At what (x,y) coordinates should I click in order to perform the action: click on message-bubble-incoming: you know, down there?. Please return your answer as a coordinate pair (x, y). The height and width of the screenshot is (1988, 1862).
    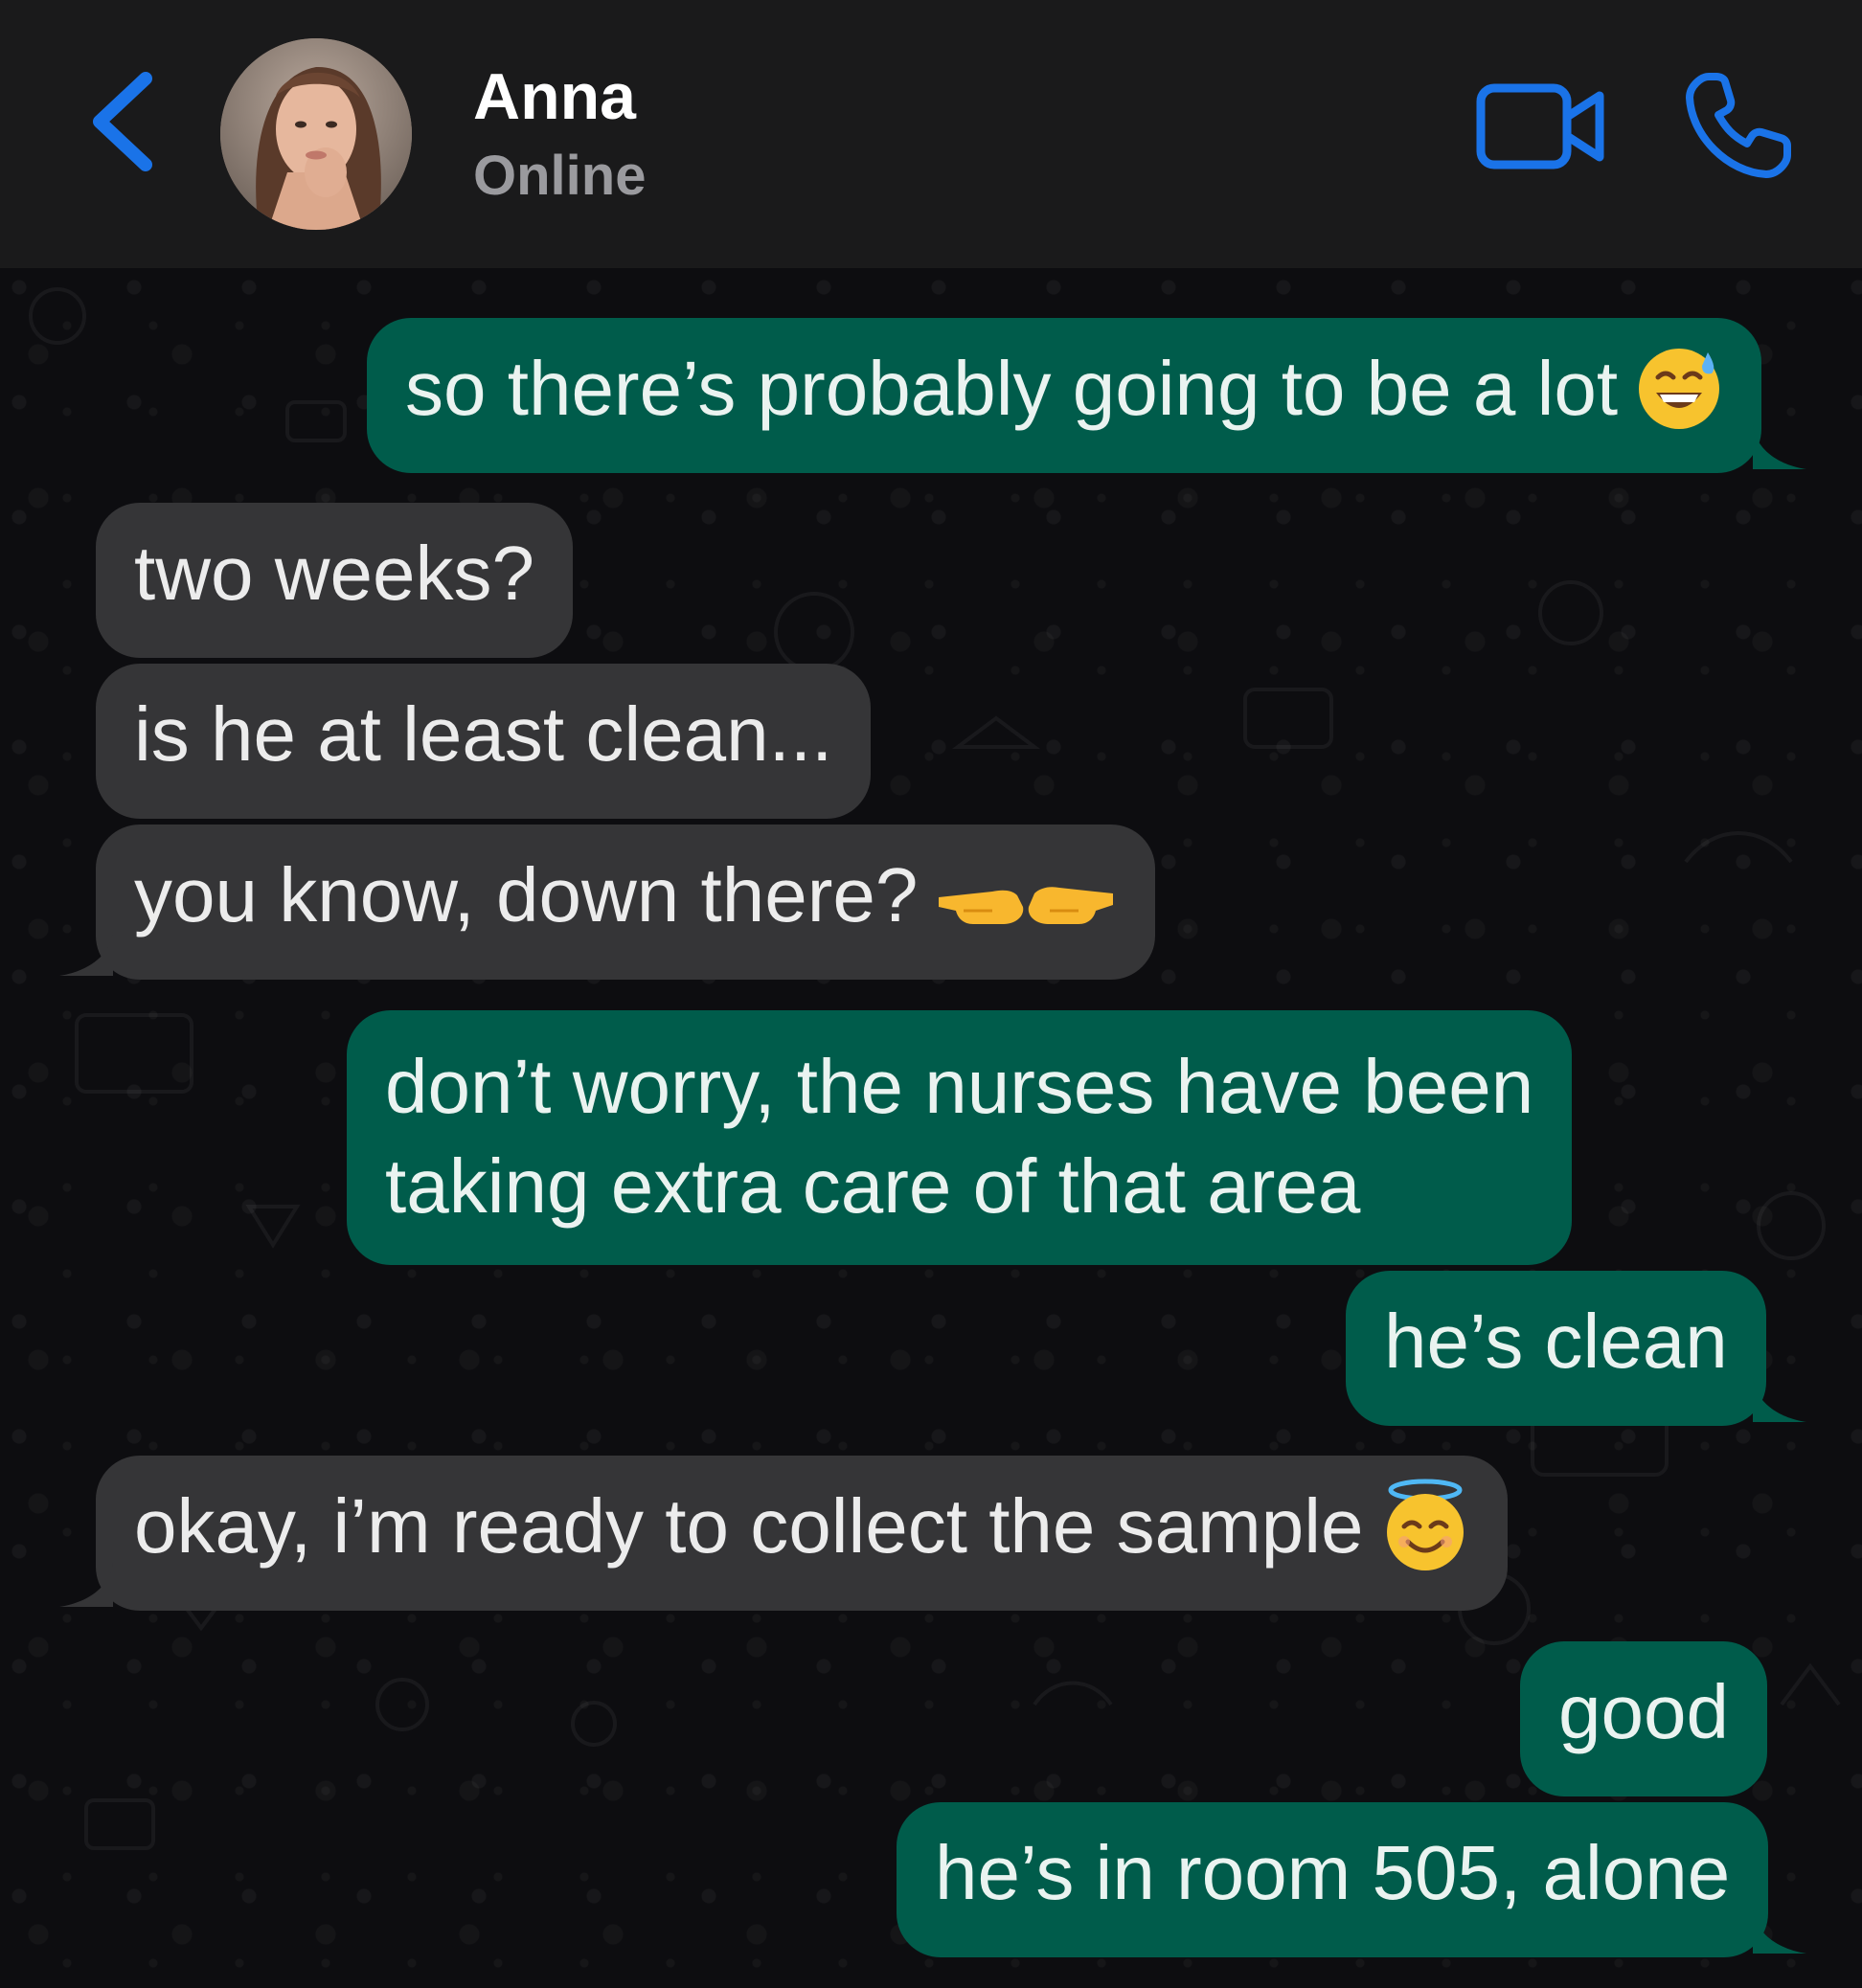
    Looking at the image, I should click on (626, 902).